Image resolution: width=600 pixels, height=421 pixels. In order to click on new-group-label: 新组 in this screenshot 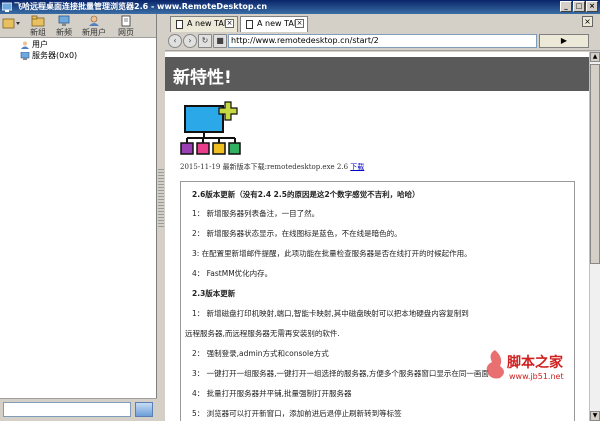, I will do `click(38, 32)`.